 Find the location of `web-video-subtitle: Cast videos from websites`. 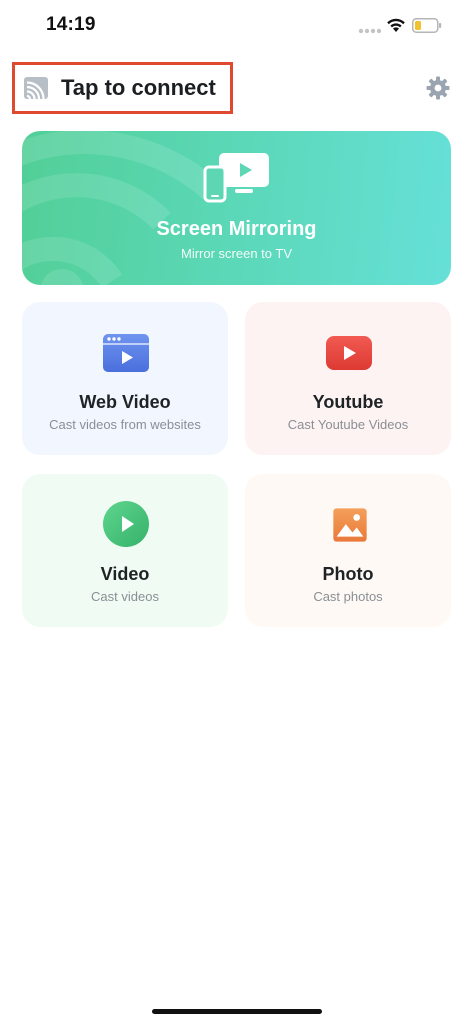

web-video-subtitle: Cast videos from websites is located at coordinates (125, 424).